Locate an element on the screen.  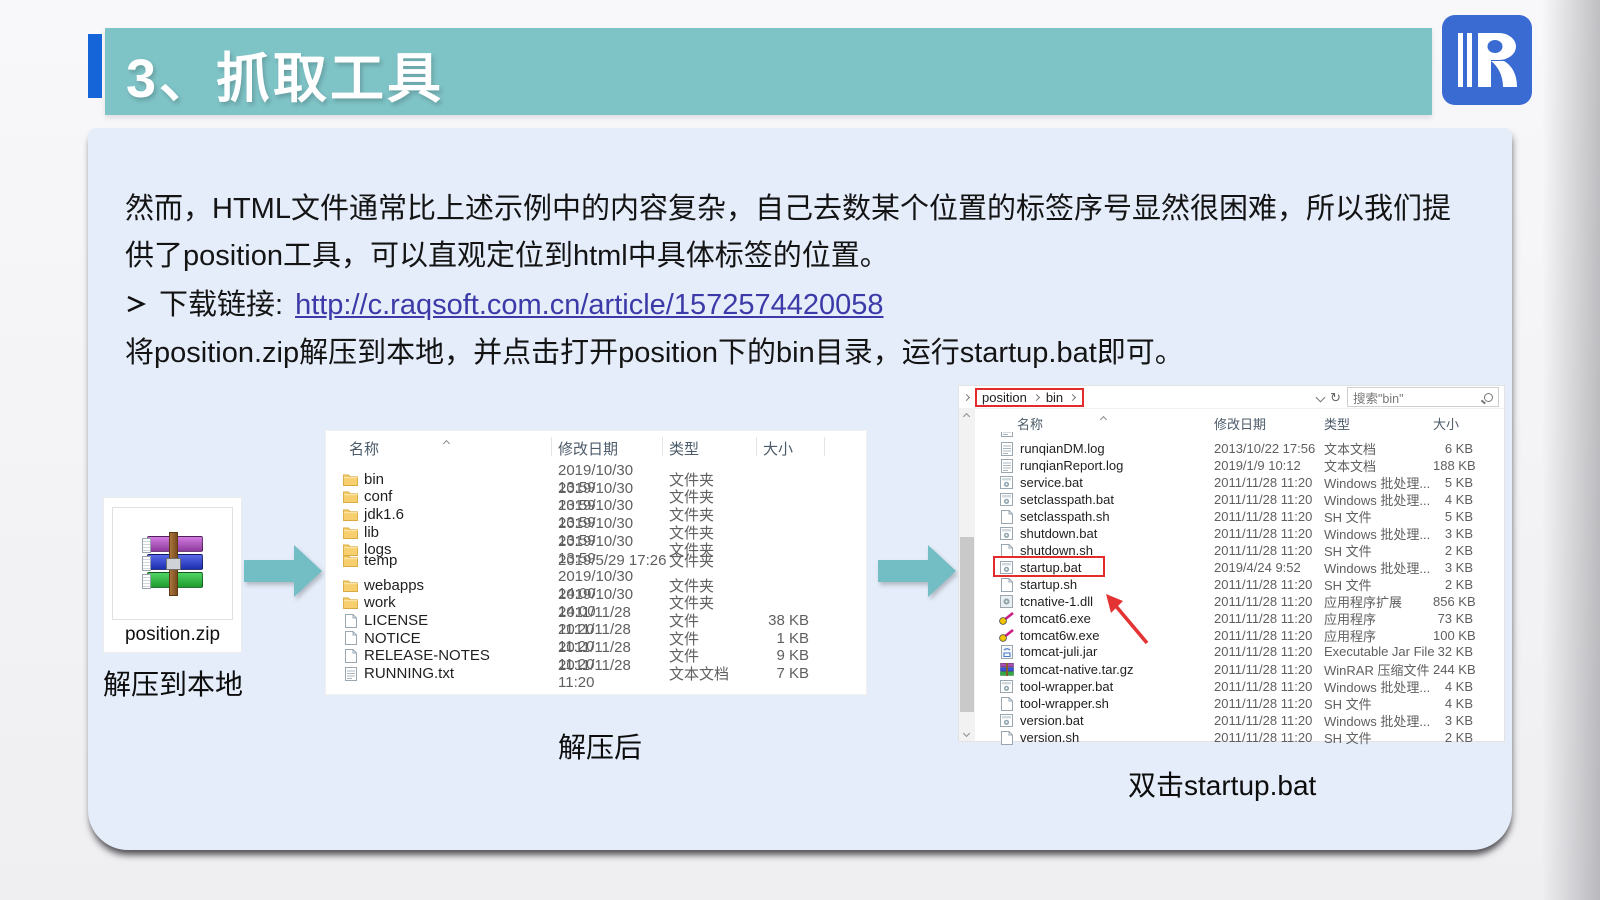
file-name: tcnative-1.dll is located at coordinates (1056, 601).